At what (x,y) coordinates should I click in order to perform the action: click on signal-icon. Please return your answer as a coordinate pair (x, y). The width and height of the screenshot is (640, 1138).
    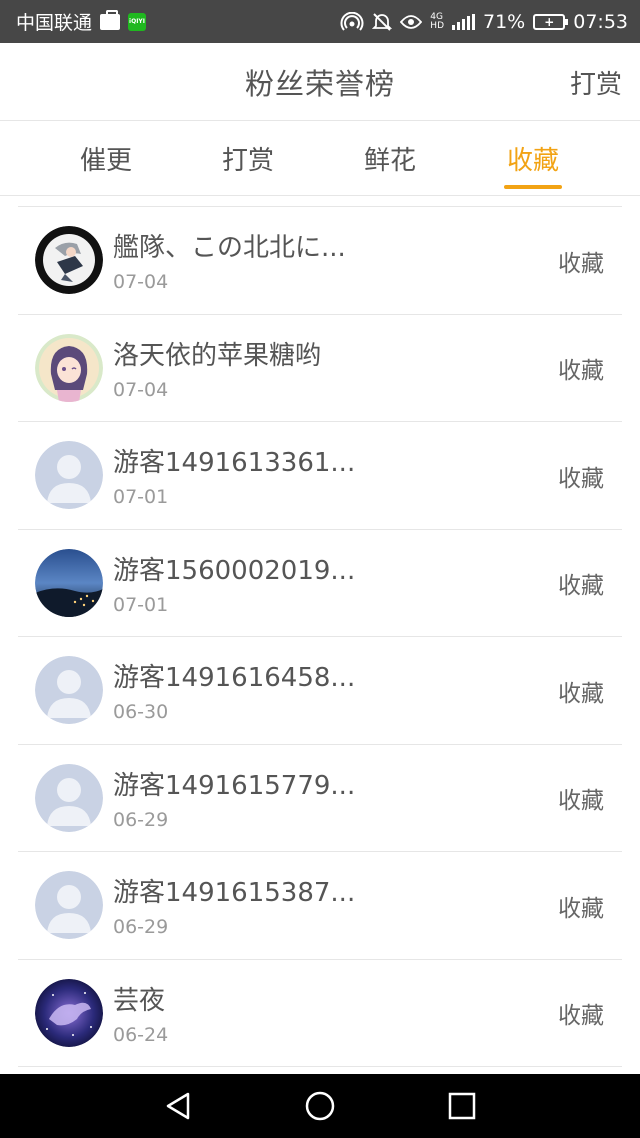
    Looking at the image, I should click on (463, 21).